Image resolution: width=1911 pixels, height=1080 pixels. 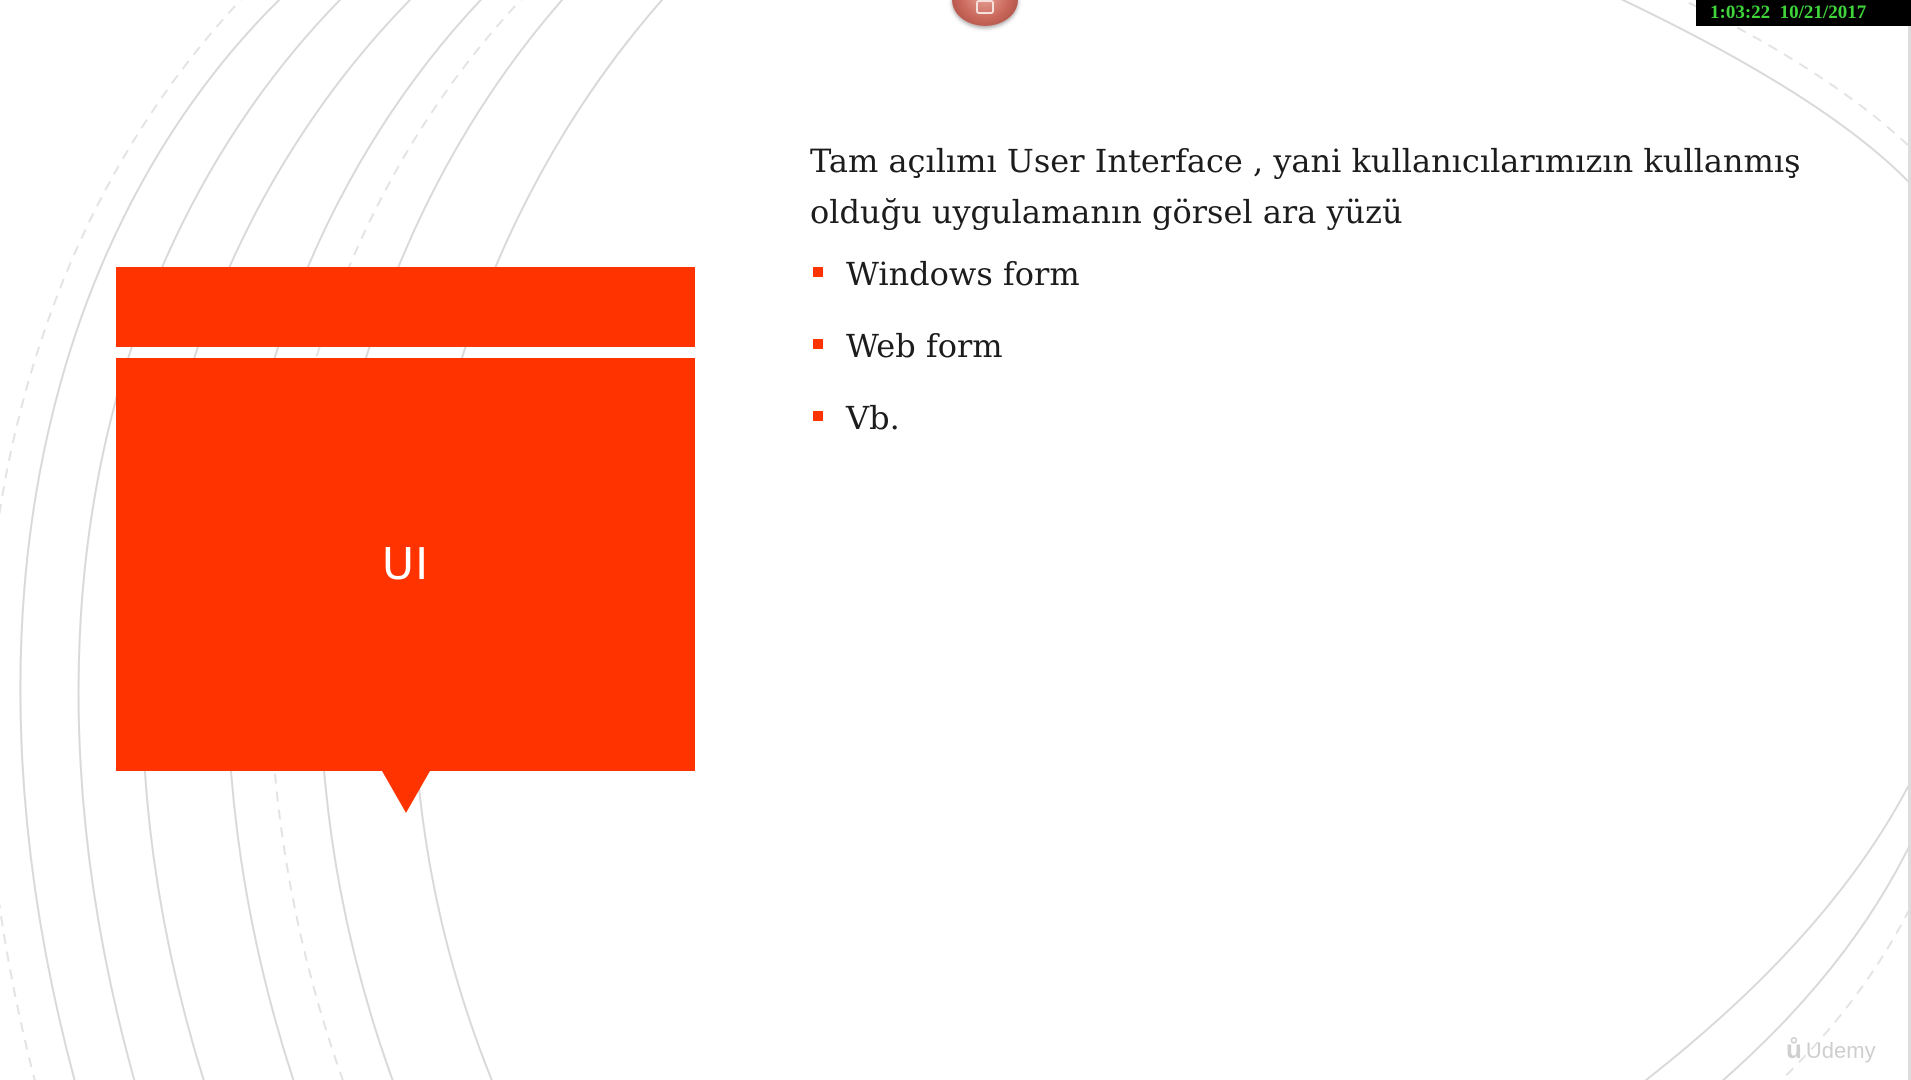 I want to click on recording-timestamp: 1:03:22 10/21/2017, so click(x=1803, y=13).